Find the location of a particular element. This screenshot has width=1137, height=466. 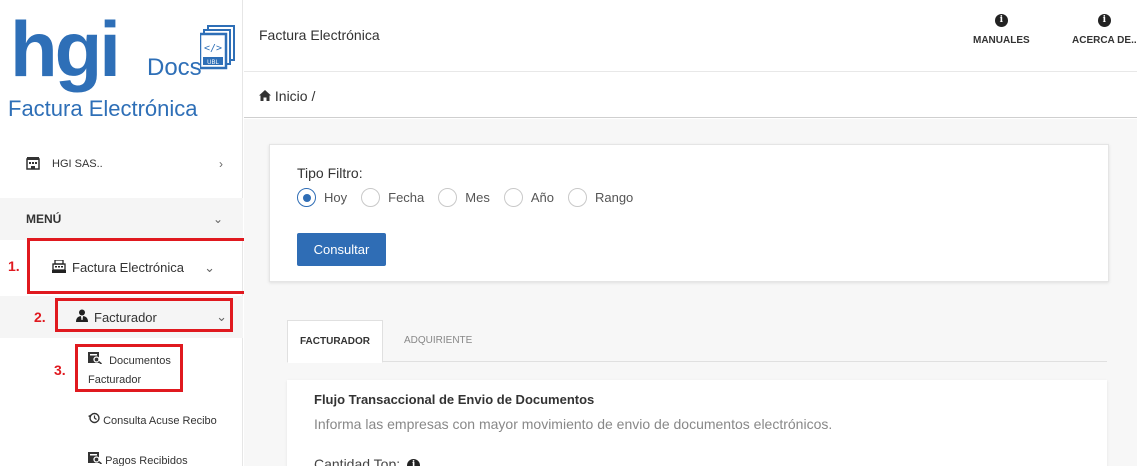

tab-adquiriente: ADQUIRIENTE is located at coordinates (438, 341).